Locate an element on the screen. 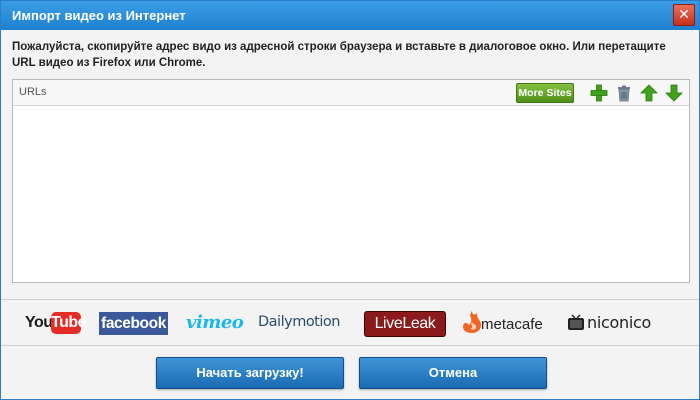 Image resolution: width=700 pixels, height=400 pixels. metacafe-flame-icon is located at coordinates (472, 322).